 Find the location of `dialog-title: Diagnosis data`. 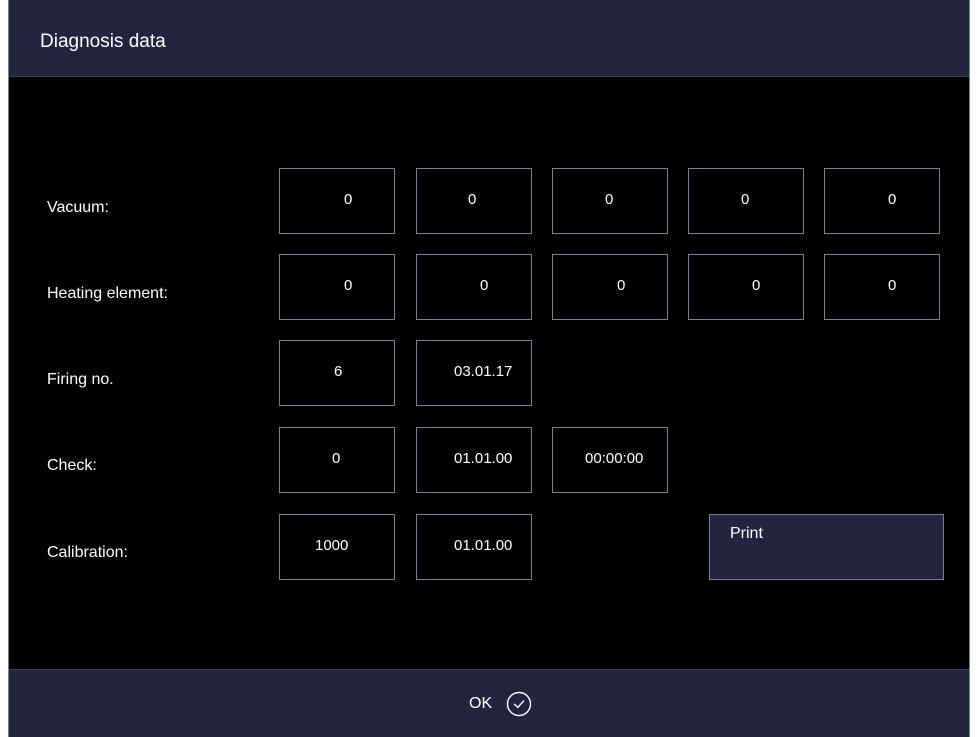

dialog-title: Diagnosis data is located at coordinates (103, 41).